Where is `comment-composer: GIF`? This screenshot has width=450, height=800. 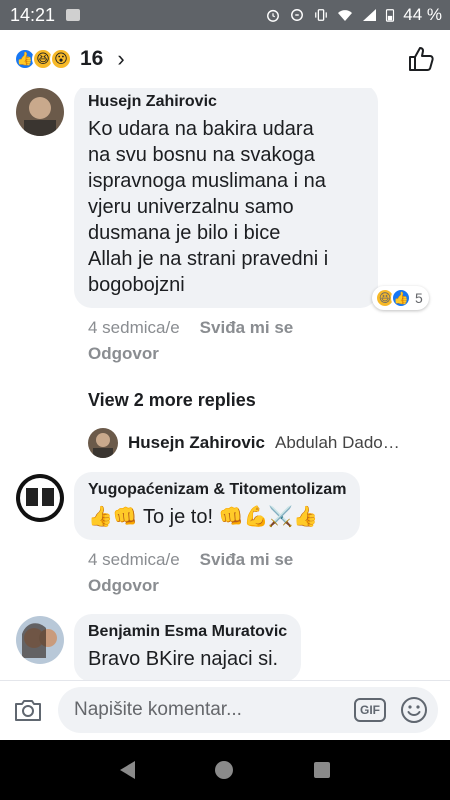
comment-composer: GIF is located at coordinates (225, 709).